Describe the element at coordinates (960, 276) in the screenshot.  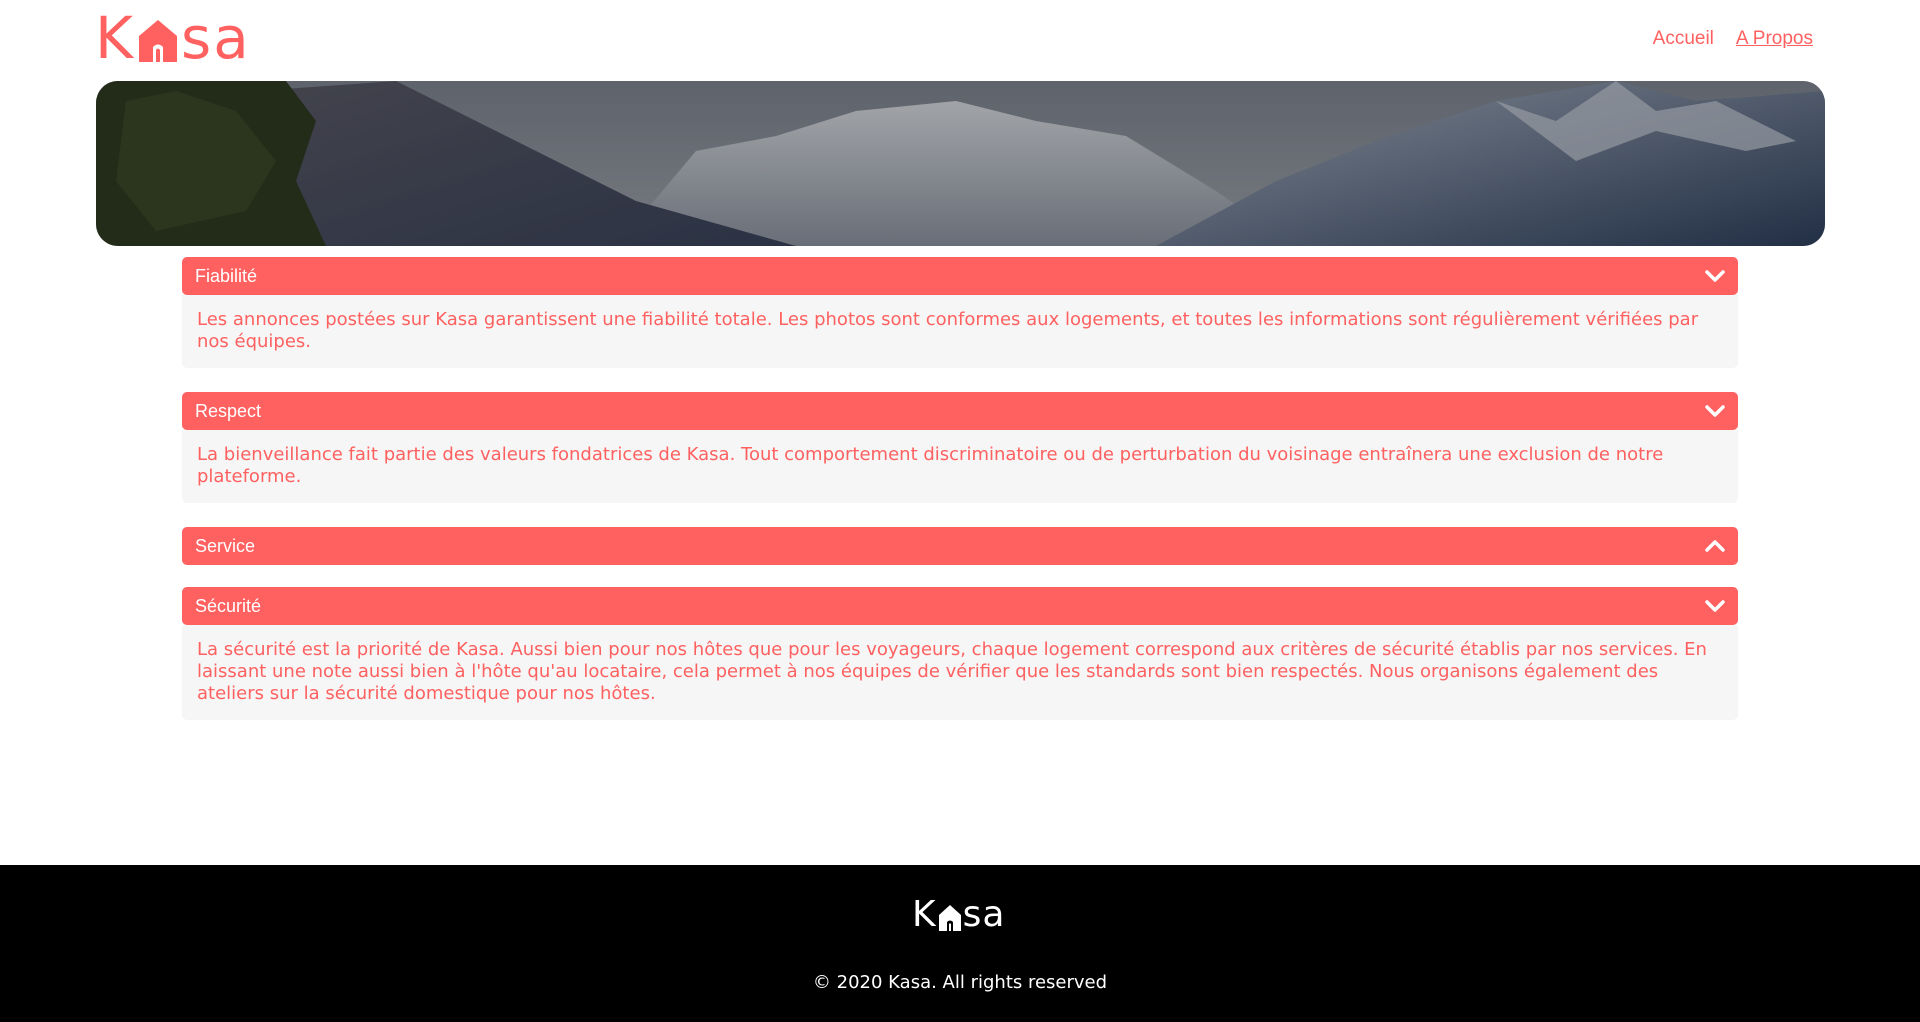
I see `collapse-header-fiabilite: Fiabilité` at that location.